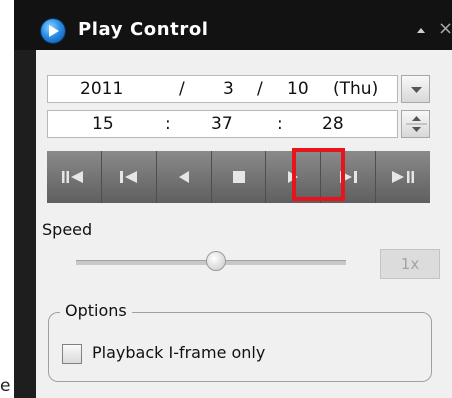 The height and width of the screenshot is (398, 452). Describe the element at coordinates (5, 386) in the screenshot. I see `background-text-fragment: e` at that location.